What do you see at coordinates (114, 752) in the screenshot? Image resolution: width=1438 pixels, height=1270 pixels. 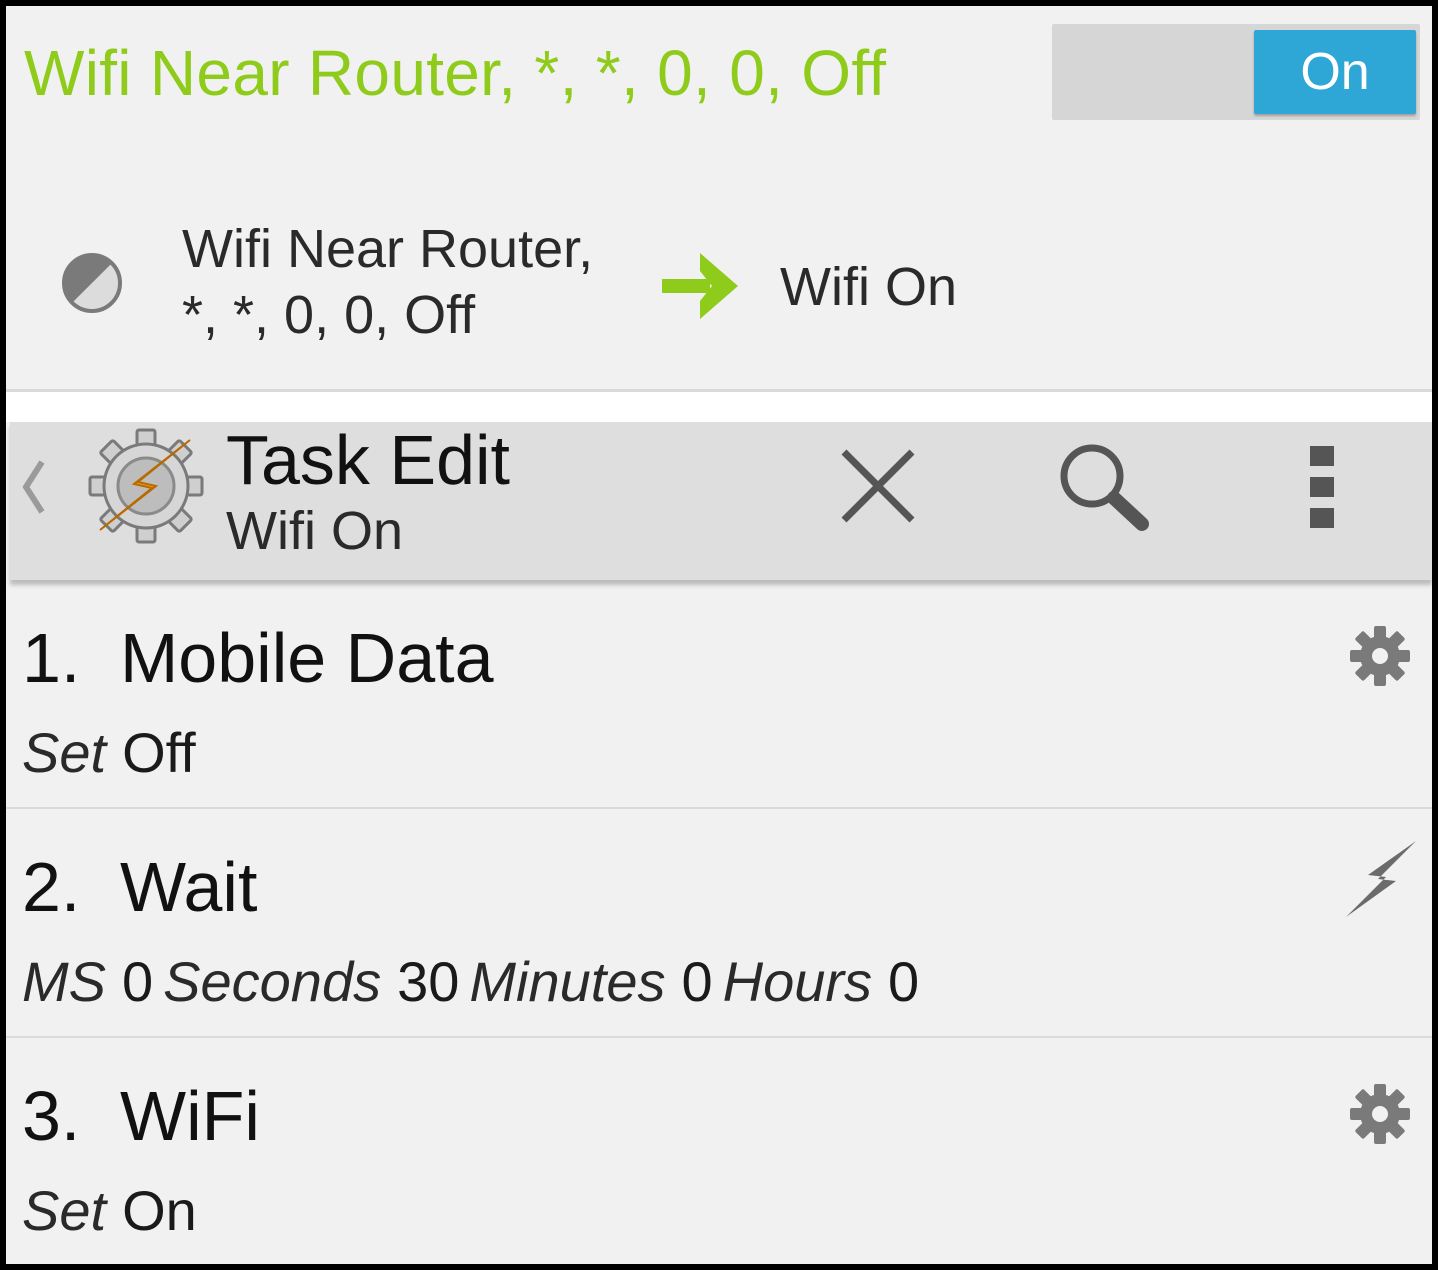 I see `action-args: Set Off` at bounding box center [114, 752].